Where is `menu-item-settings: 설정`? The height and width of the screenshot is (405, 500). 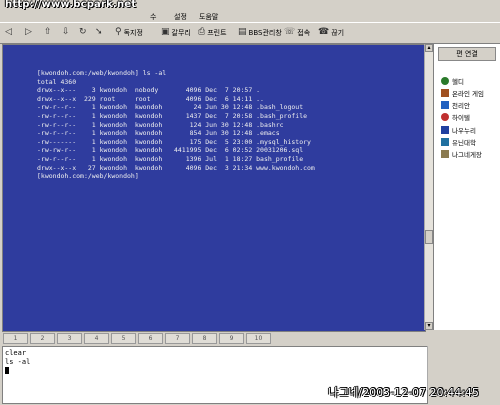 menu-item-settings: 설정 is located at coordinates (180, 17).